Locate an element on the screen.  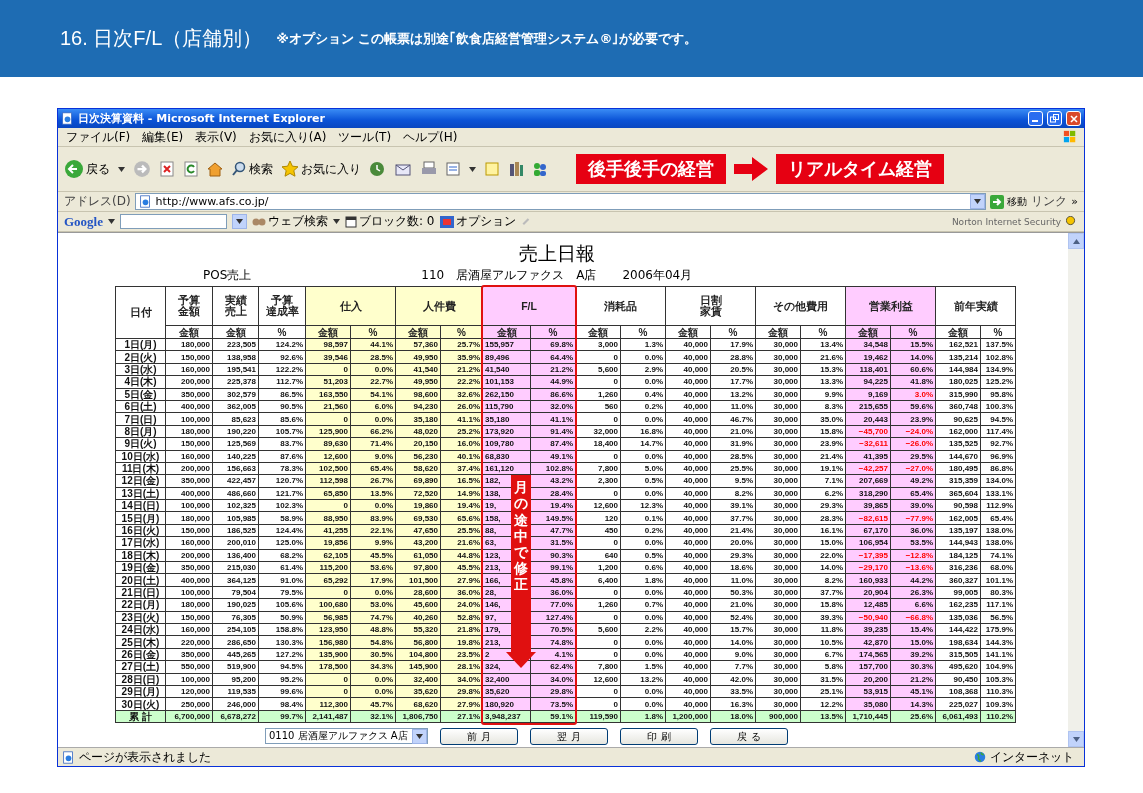
minimize-button is located at coordinates (1035, 118).